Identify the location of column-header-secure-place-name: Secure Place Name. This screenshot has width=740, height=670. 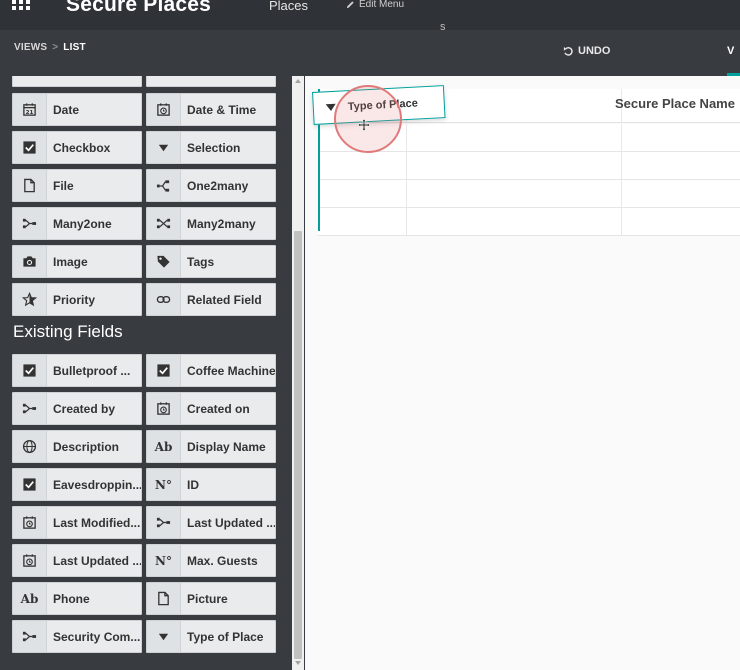
(675, 103).